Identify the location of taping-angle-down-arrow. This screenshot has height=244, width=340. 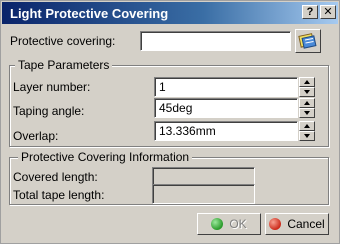
(307, 113).